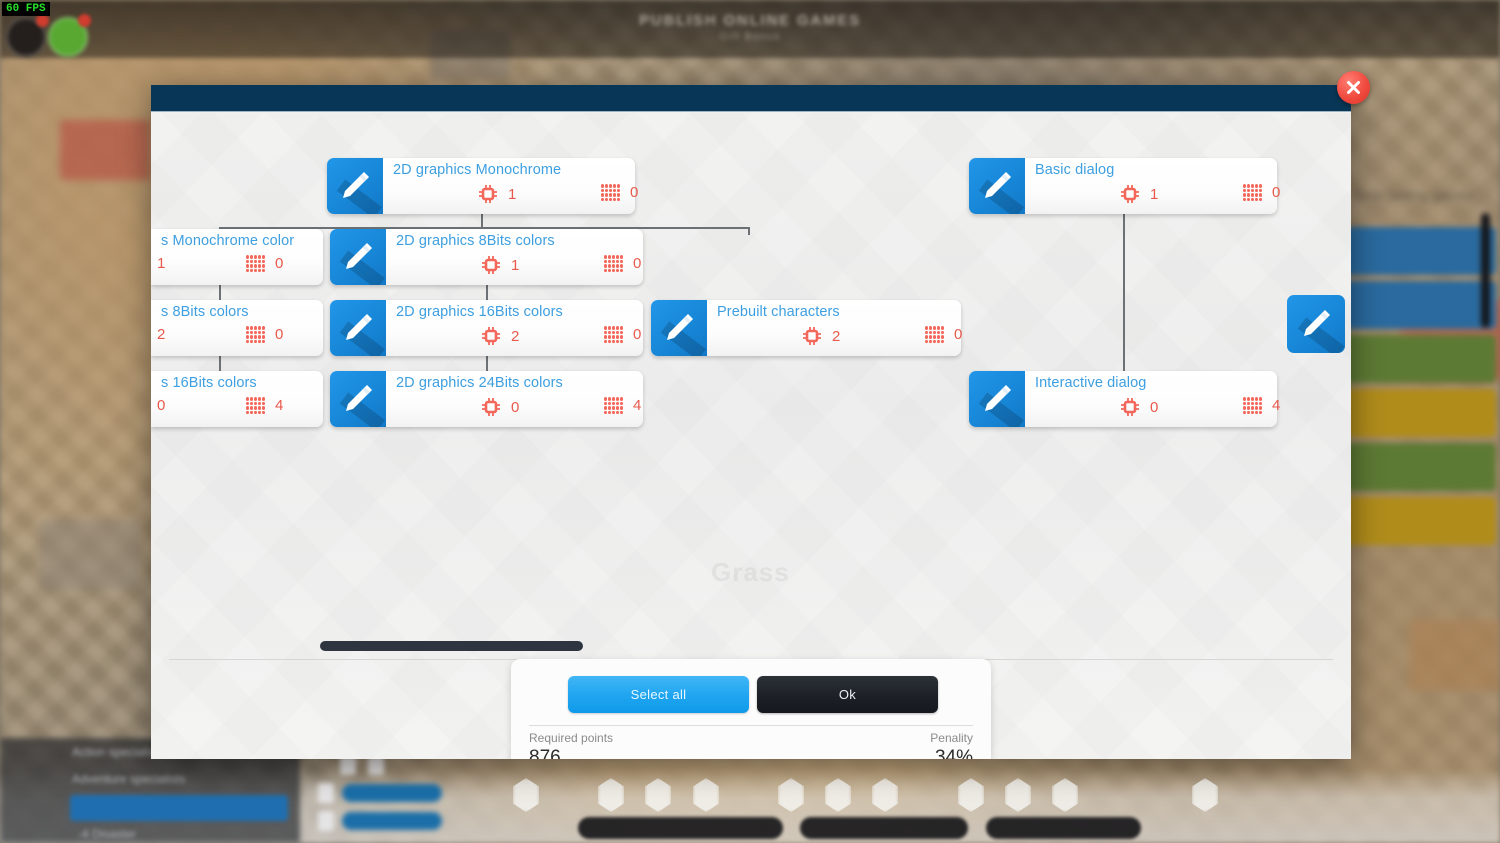  Describe the element at coordinates (750, 37) in the screenshot. I see `game-top-bar-subtitle: Gift Bonus` at that location.